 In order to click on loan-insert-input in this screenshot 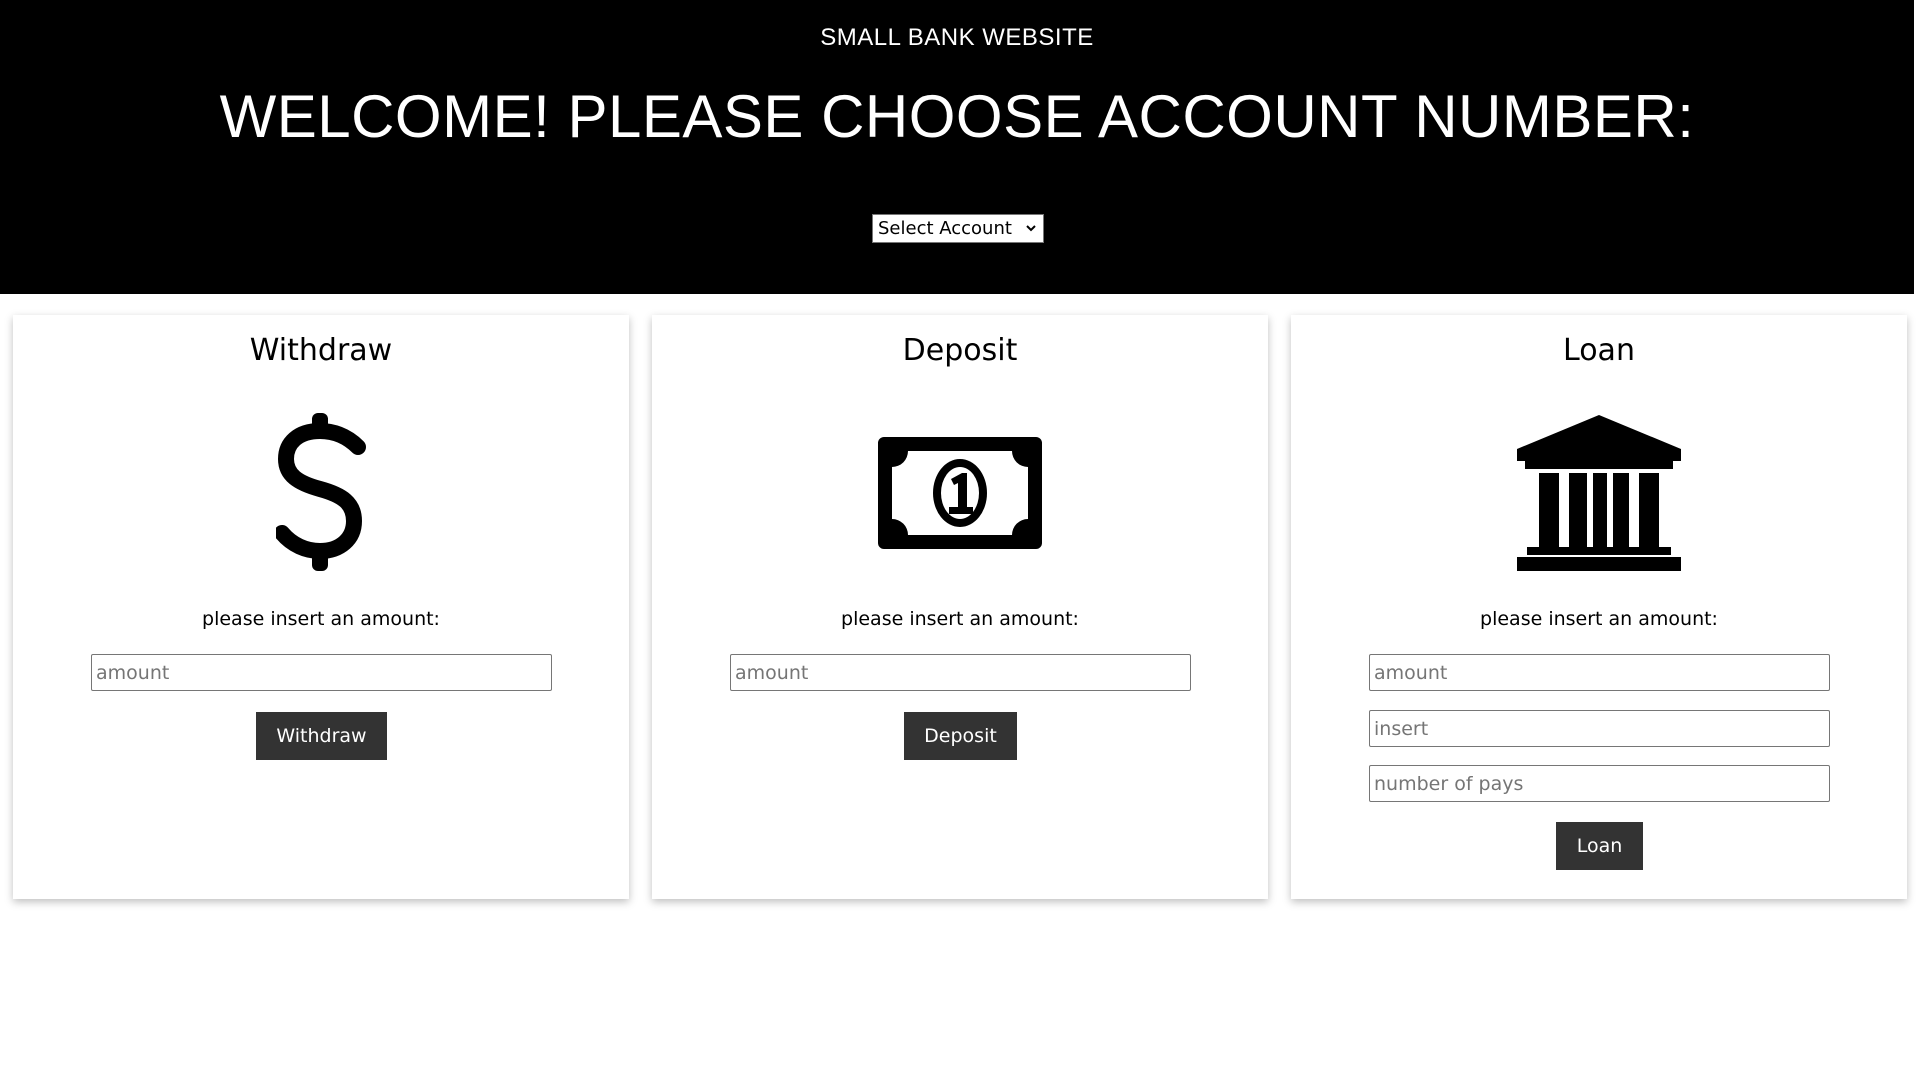, I will do `click(1599, 728)`.